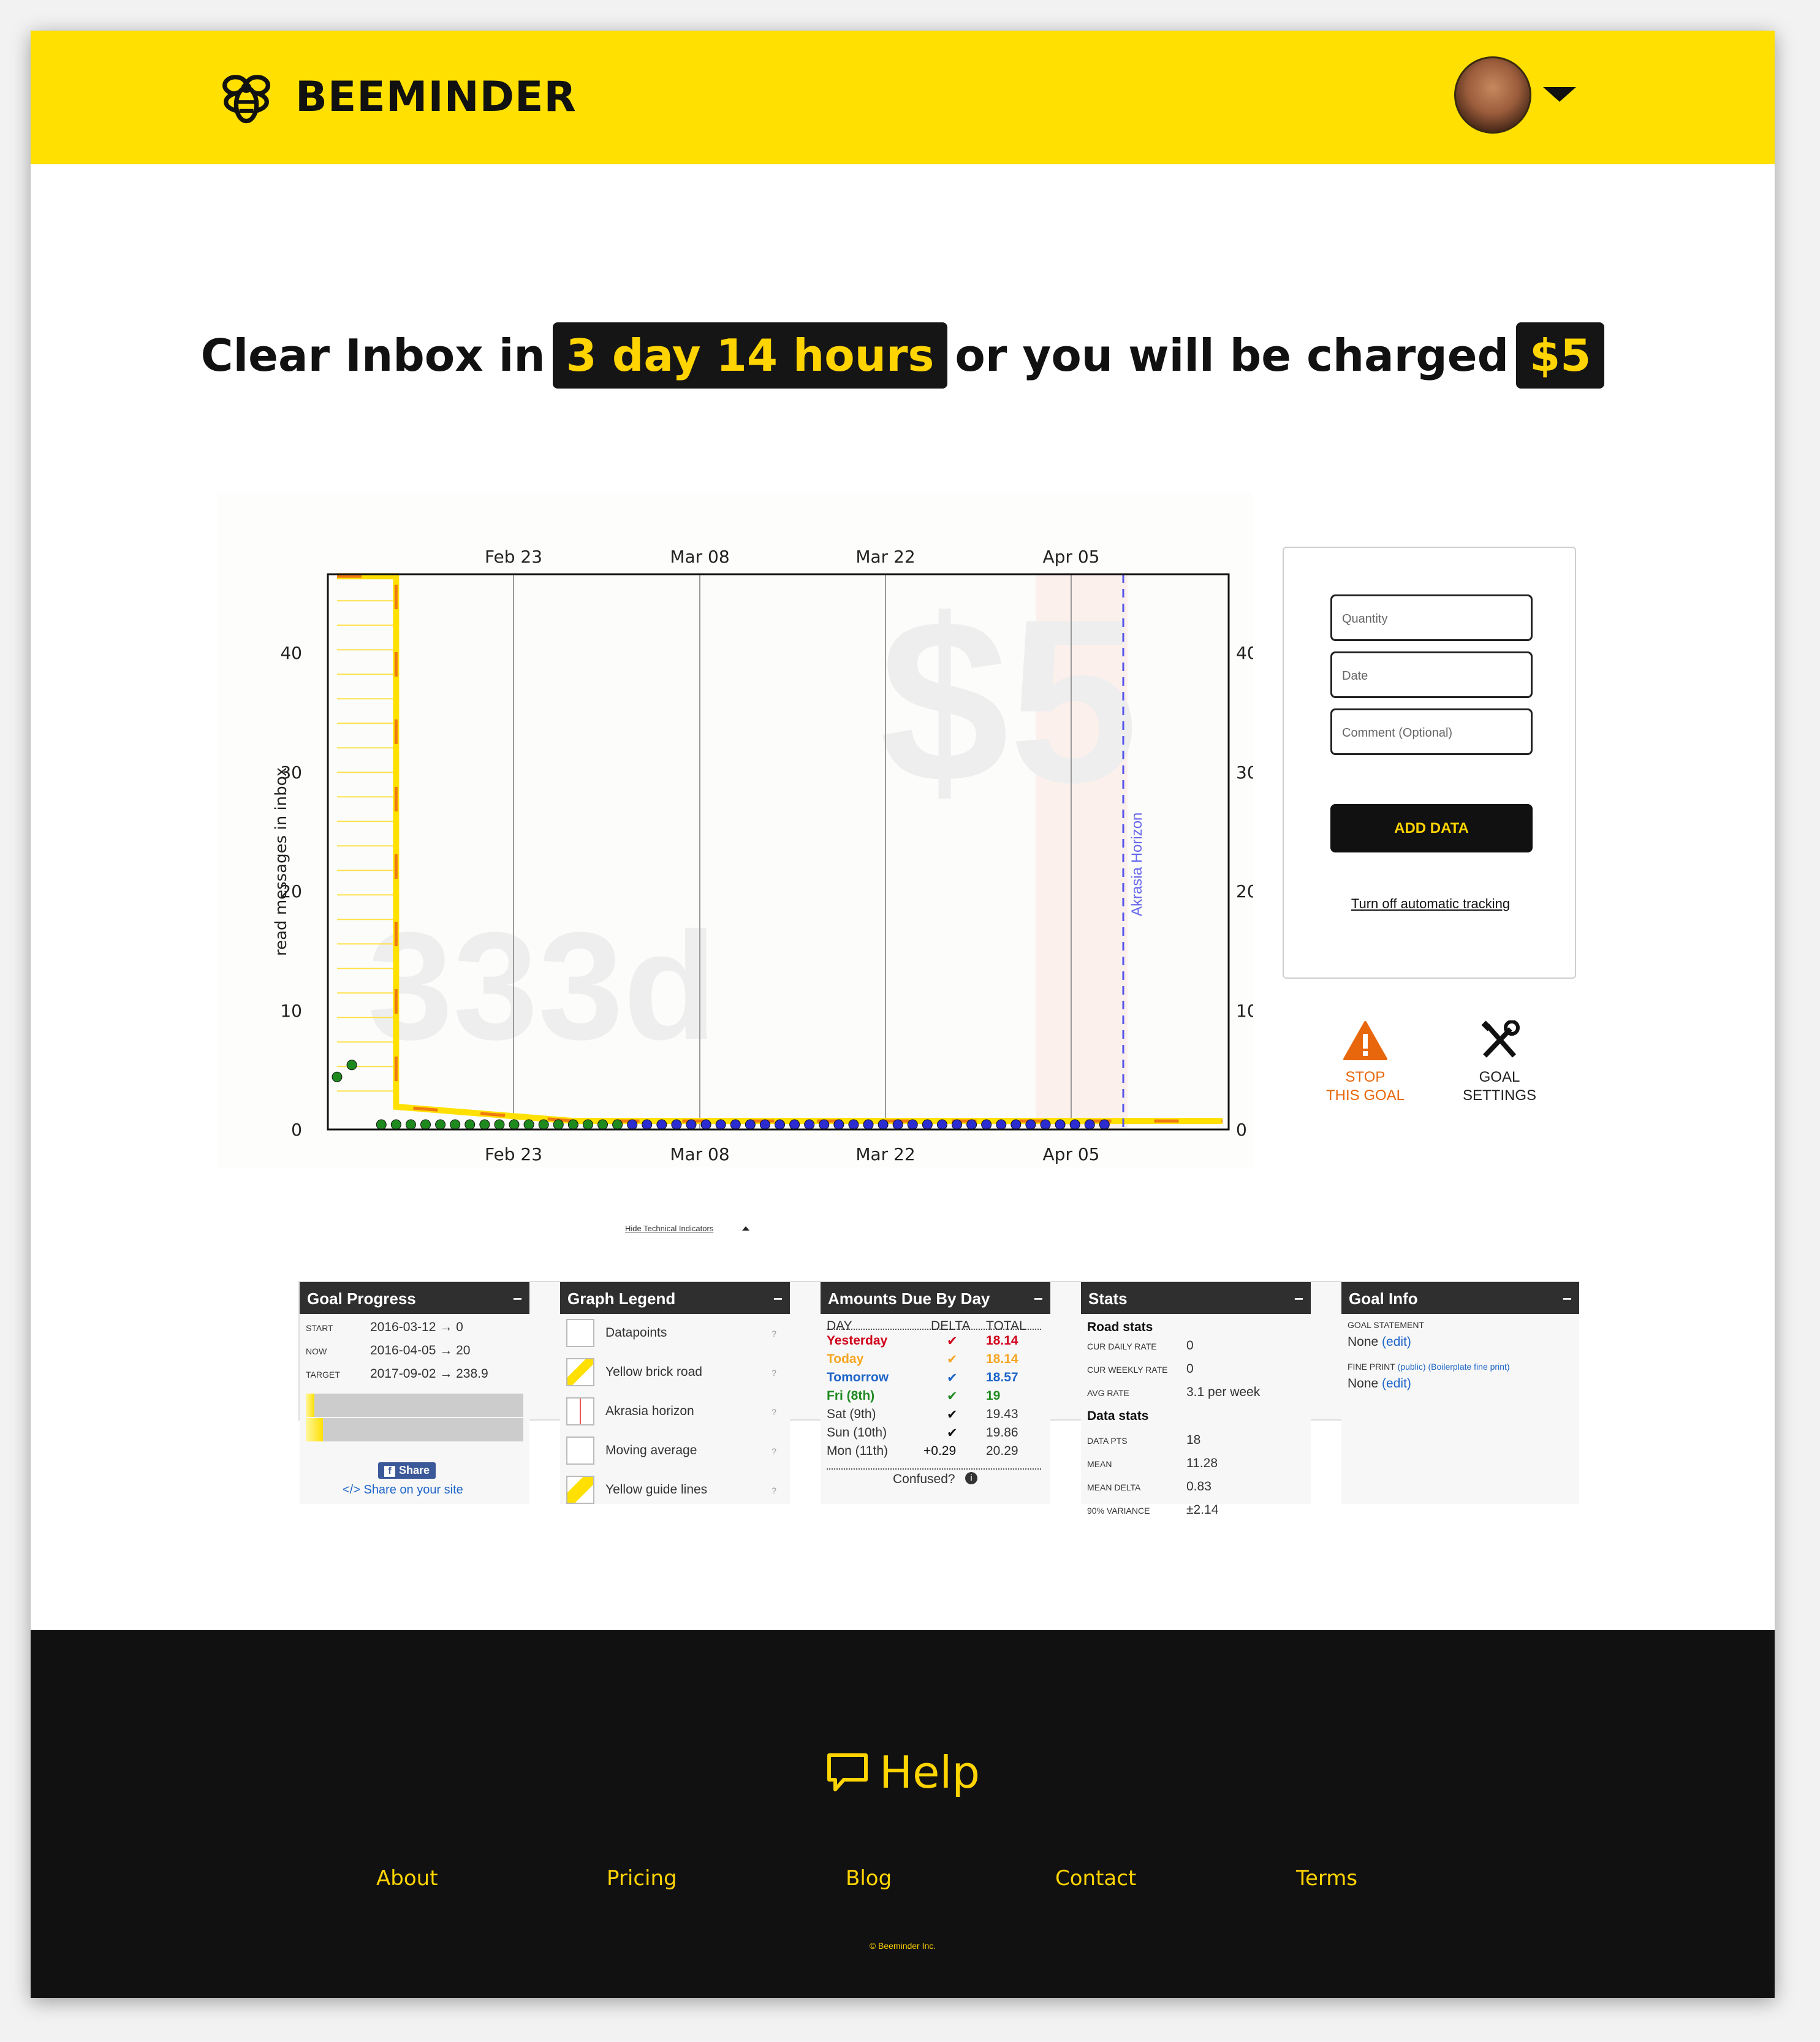  What do you see at coordinates (1099, 1464) in the screenshot?
I see `stat-label: MEAN` at bounding box center [1099, 1464].